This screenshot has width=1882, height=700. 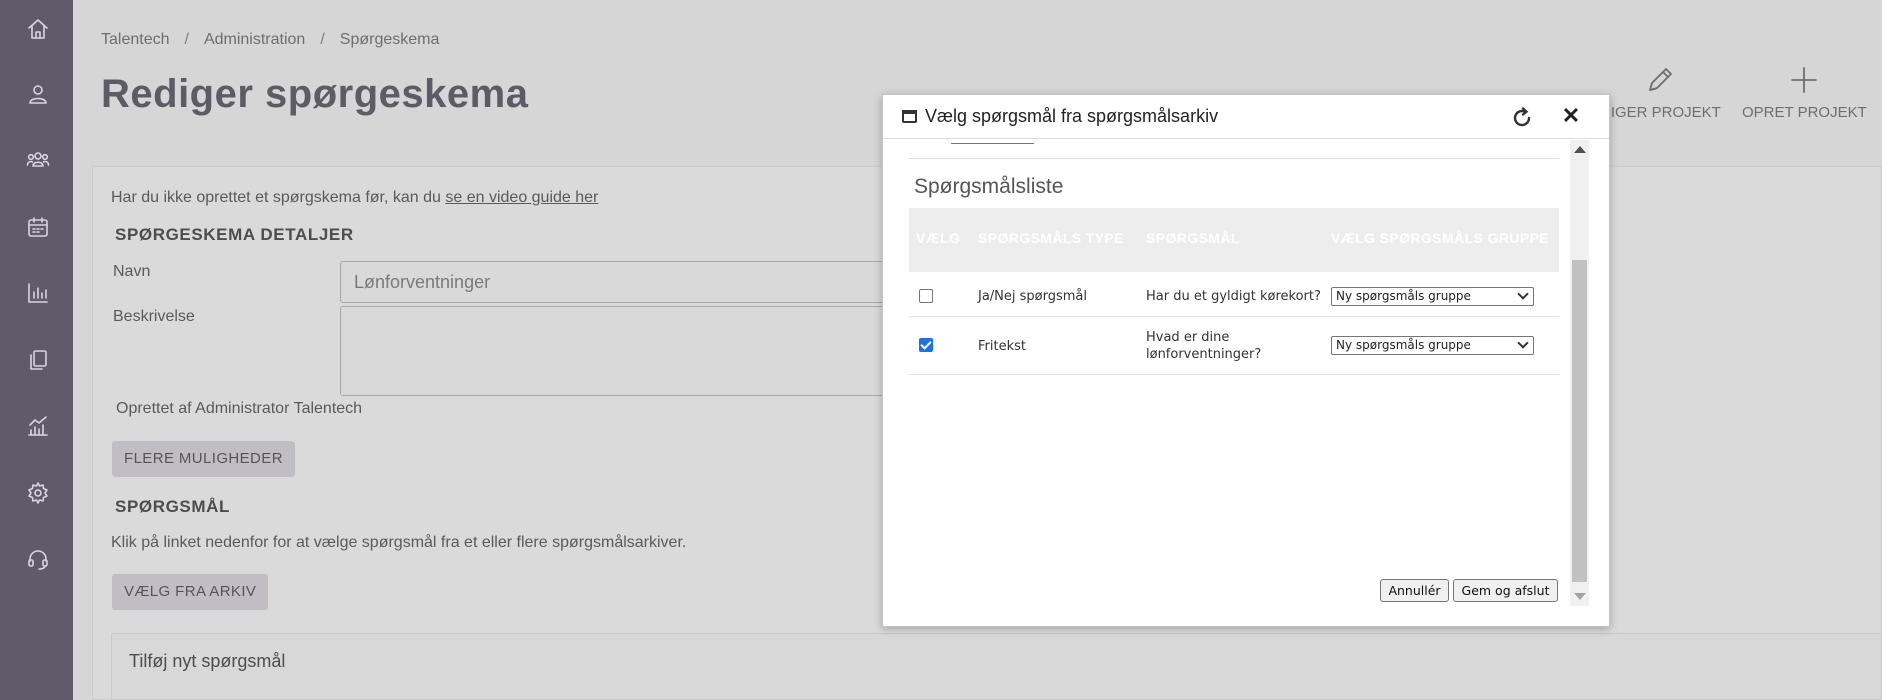 What do you see at coordinates (1505, 590) in the screenshot?
I see `save-and-close-button: Gem og afslut` at bounding box center [1505, 590].